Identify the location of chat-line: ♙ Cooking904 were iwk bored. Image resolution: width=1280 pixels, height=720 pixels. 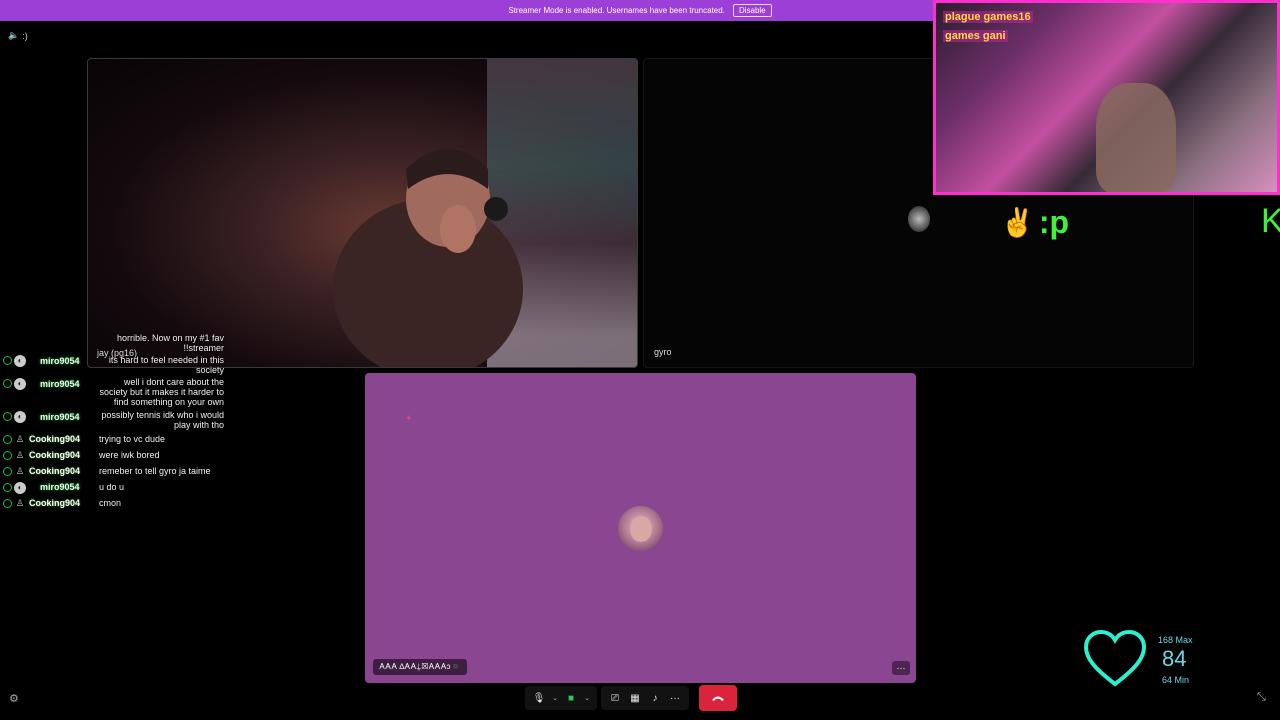
(113, 456).